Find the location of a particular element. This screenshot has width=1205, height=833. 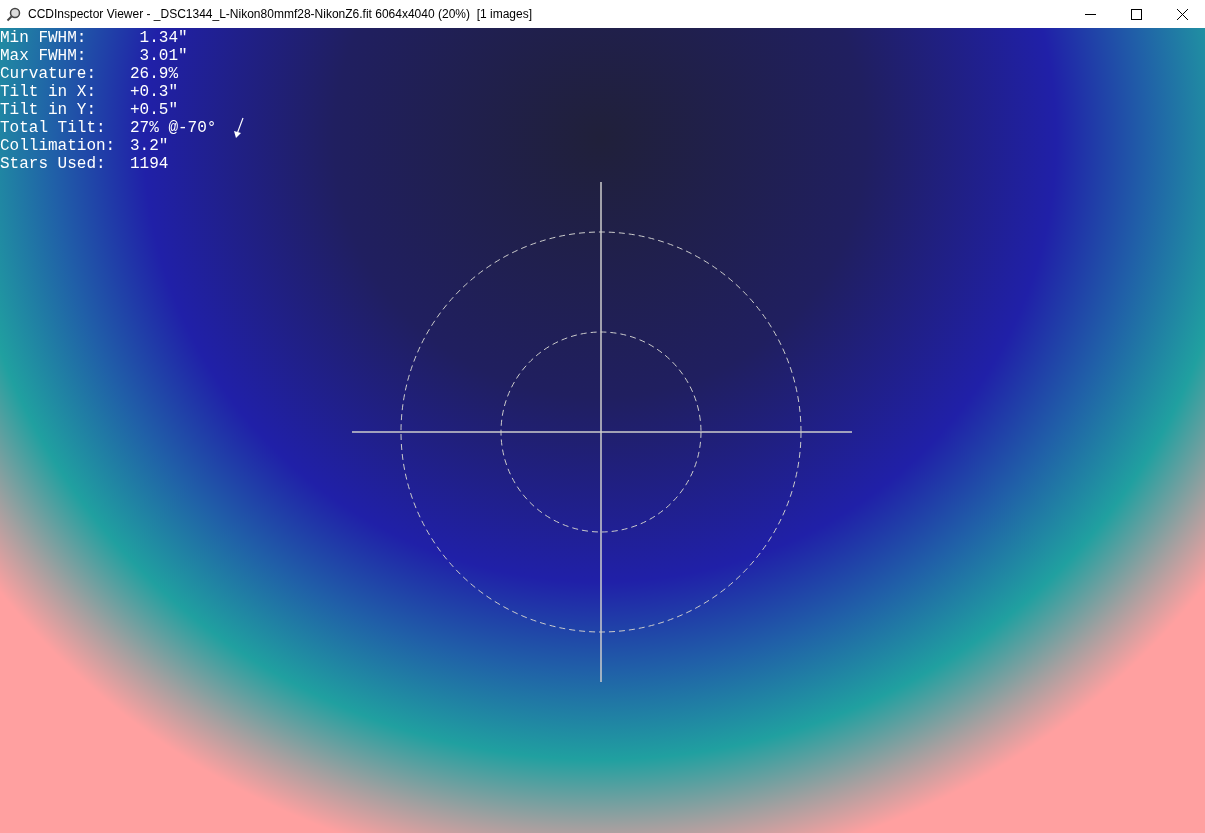

stat-label: Total Tilt: is located at coordinates (53, 128).